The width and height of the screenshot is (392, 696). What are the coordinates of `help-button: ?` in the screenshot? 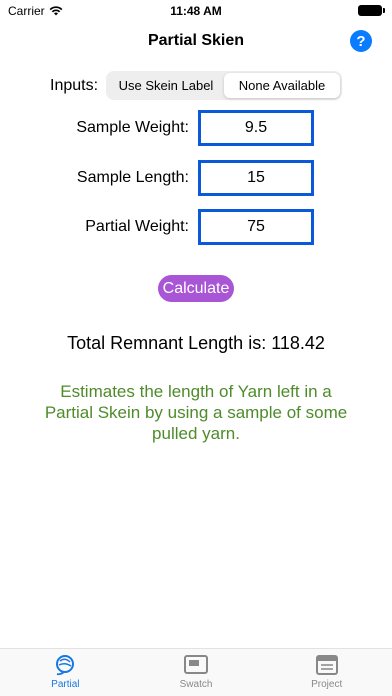 It's located at (361, 41).